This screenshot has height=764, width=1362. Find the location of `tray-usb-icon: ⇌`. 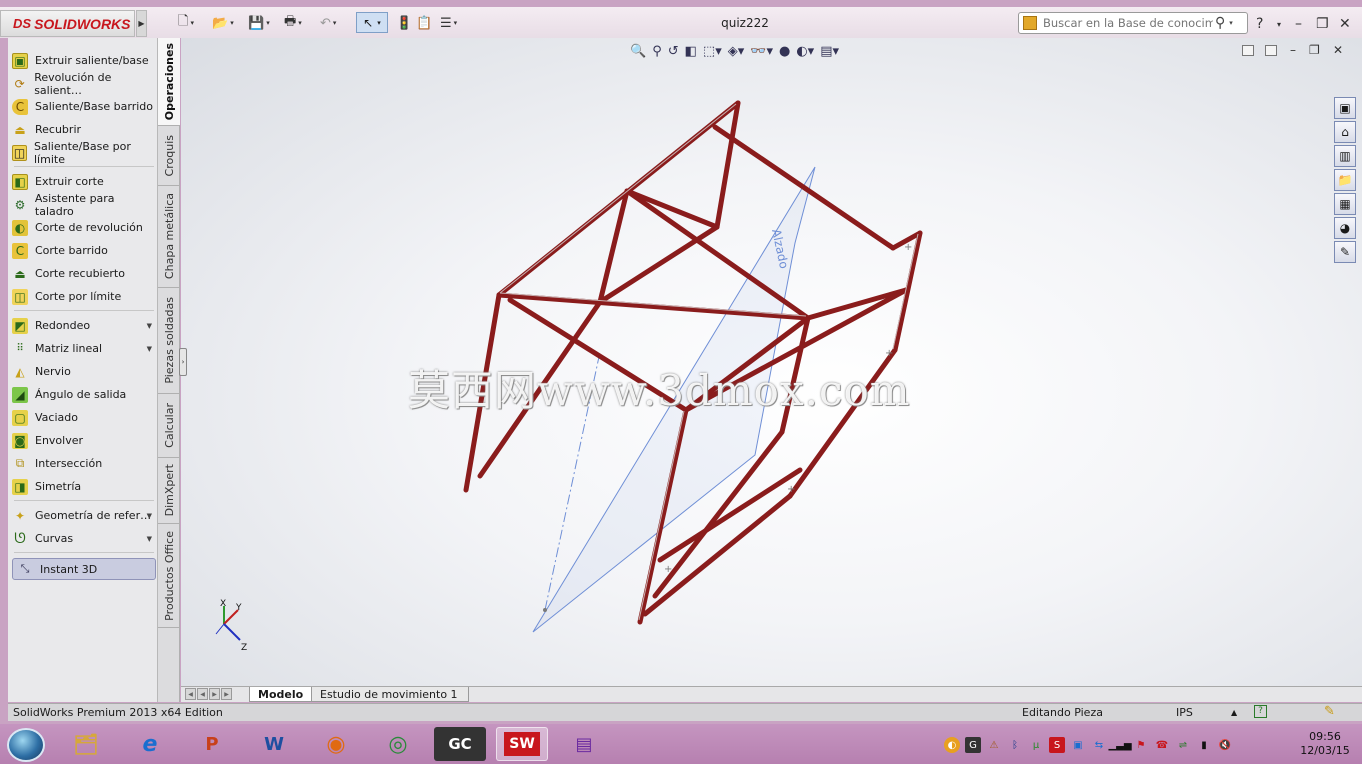

tray-usb-icon: ⇌ is located at coordinates (1183, 745).